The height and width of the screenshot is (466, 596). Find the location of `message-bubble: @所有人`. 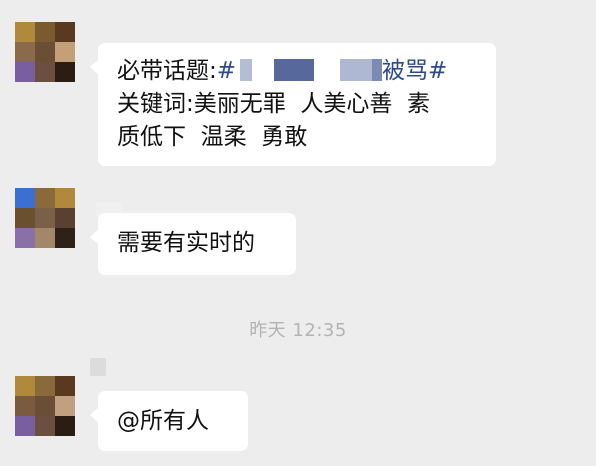

message-bubble: @所有人 is located at coordinates (169, 421).